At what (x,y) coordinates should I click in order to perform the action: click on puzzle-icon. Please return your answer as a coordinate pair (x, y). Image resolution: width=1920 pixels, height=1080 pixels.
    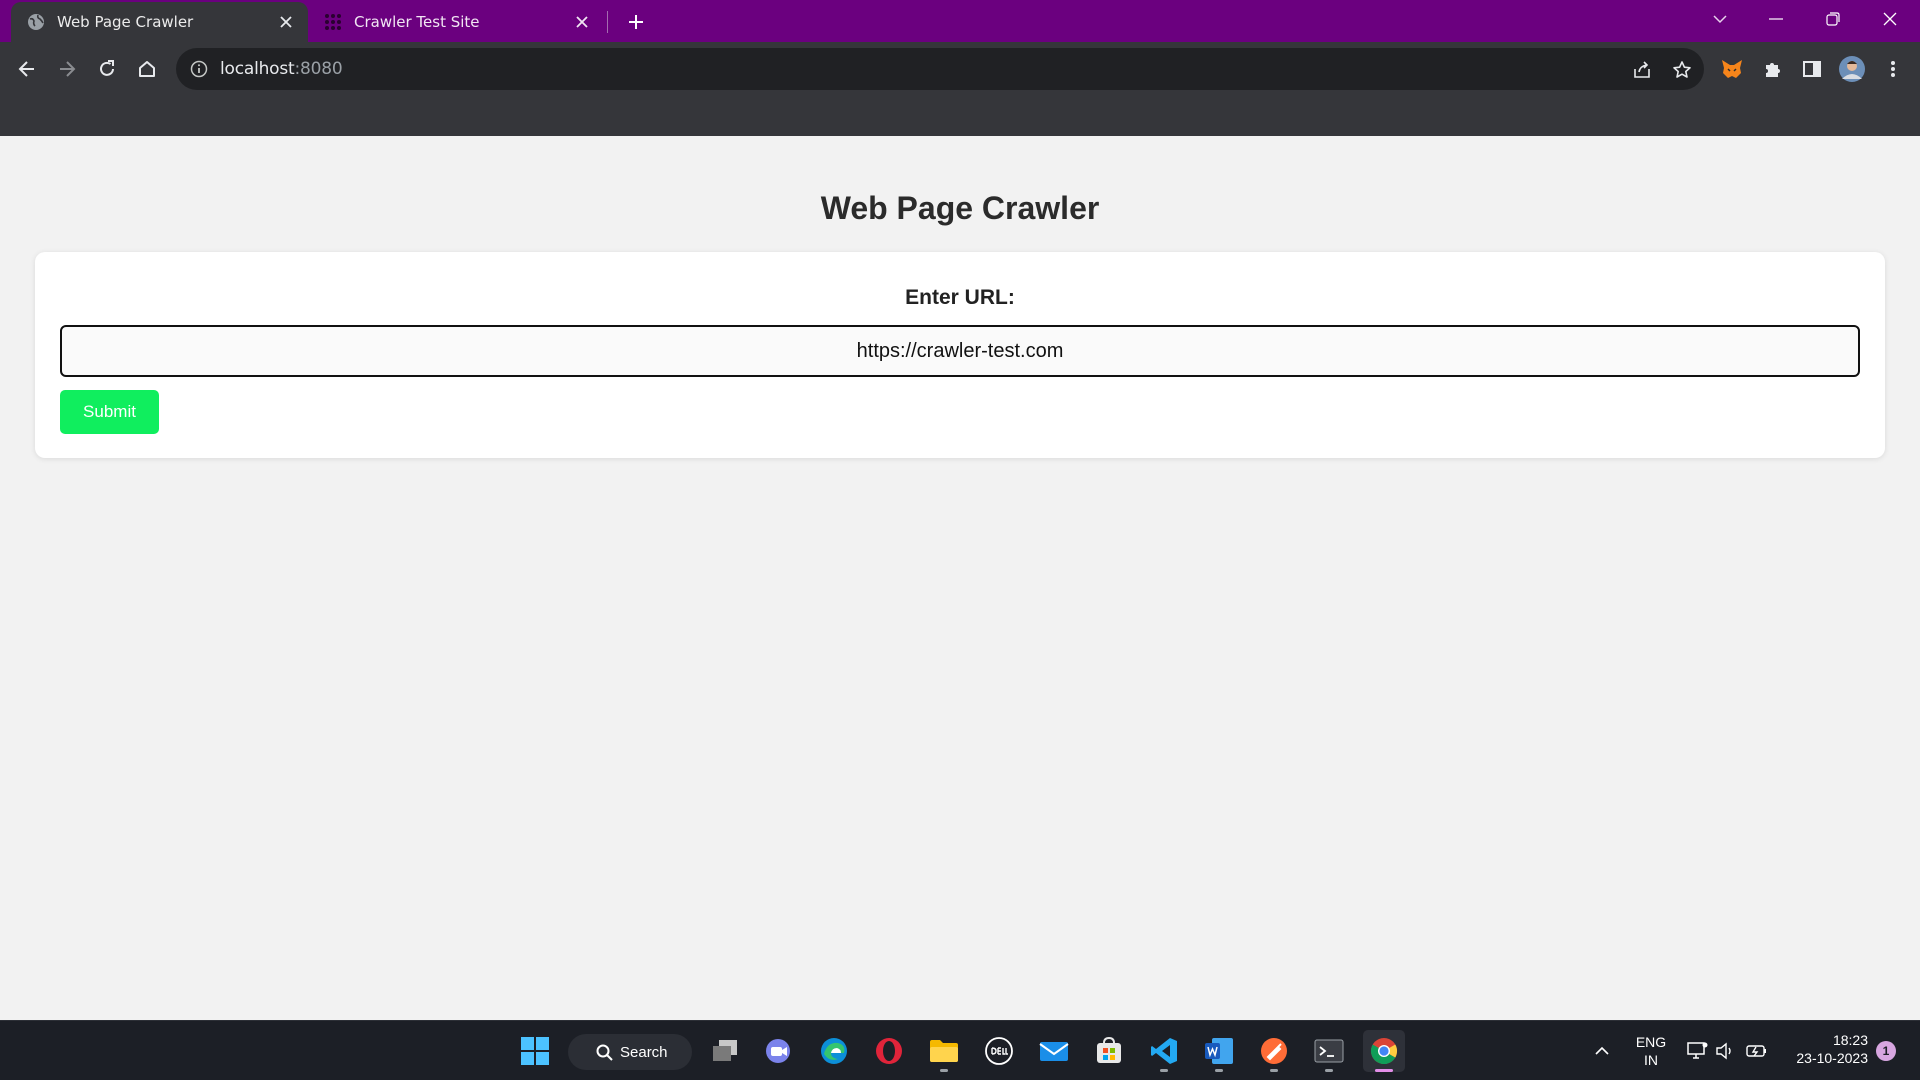
    Looking at the image, I should click on (1773, 70).